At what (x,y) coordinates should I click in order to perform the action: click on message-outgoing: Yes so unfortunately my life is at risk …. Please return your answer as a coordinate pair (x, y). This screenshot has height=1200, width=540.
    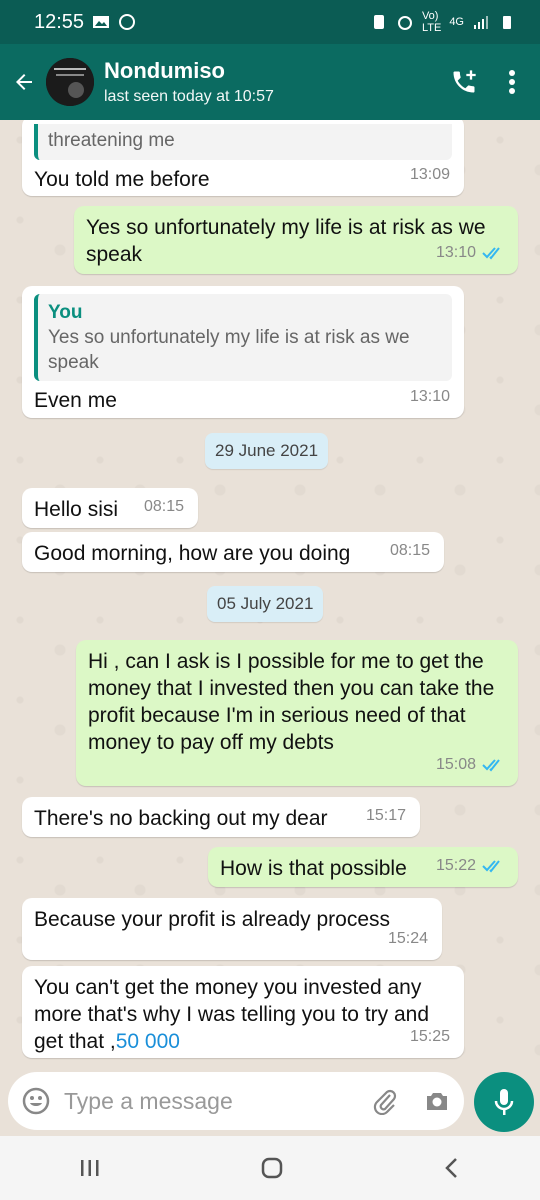
    Looking at the image, I should click on (296, 240).